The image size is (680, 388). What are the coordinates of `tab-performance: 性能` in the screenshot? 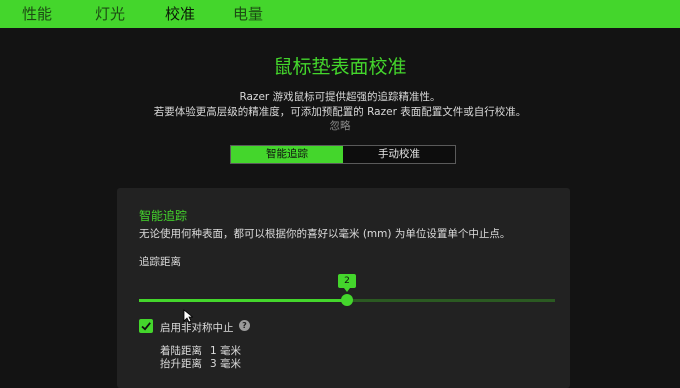 It's located at (37, 13).